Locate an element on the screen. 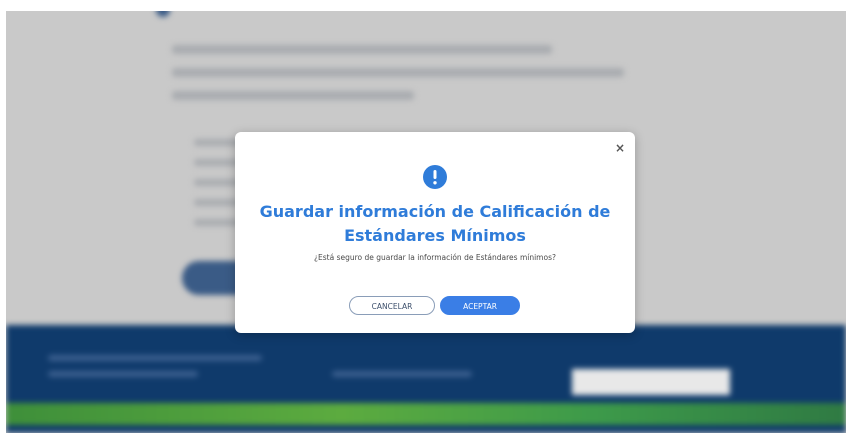 The height and width of the screenshot is (433, 846). footer-stripe is located at coordinates (426, 414).